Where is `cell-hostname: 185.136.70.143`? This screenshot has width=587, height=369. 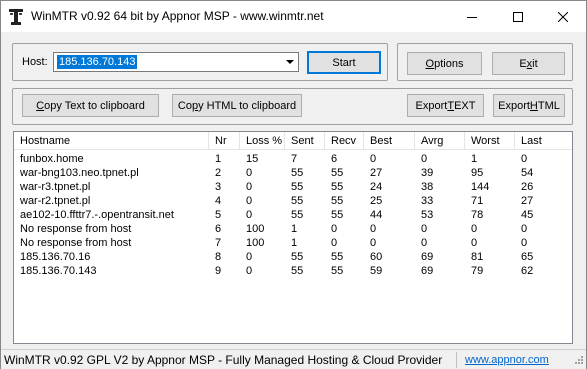
cell-hostname: 185.136.70.143 is located at coordinates (58, 271).